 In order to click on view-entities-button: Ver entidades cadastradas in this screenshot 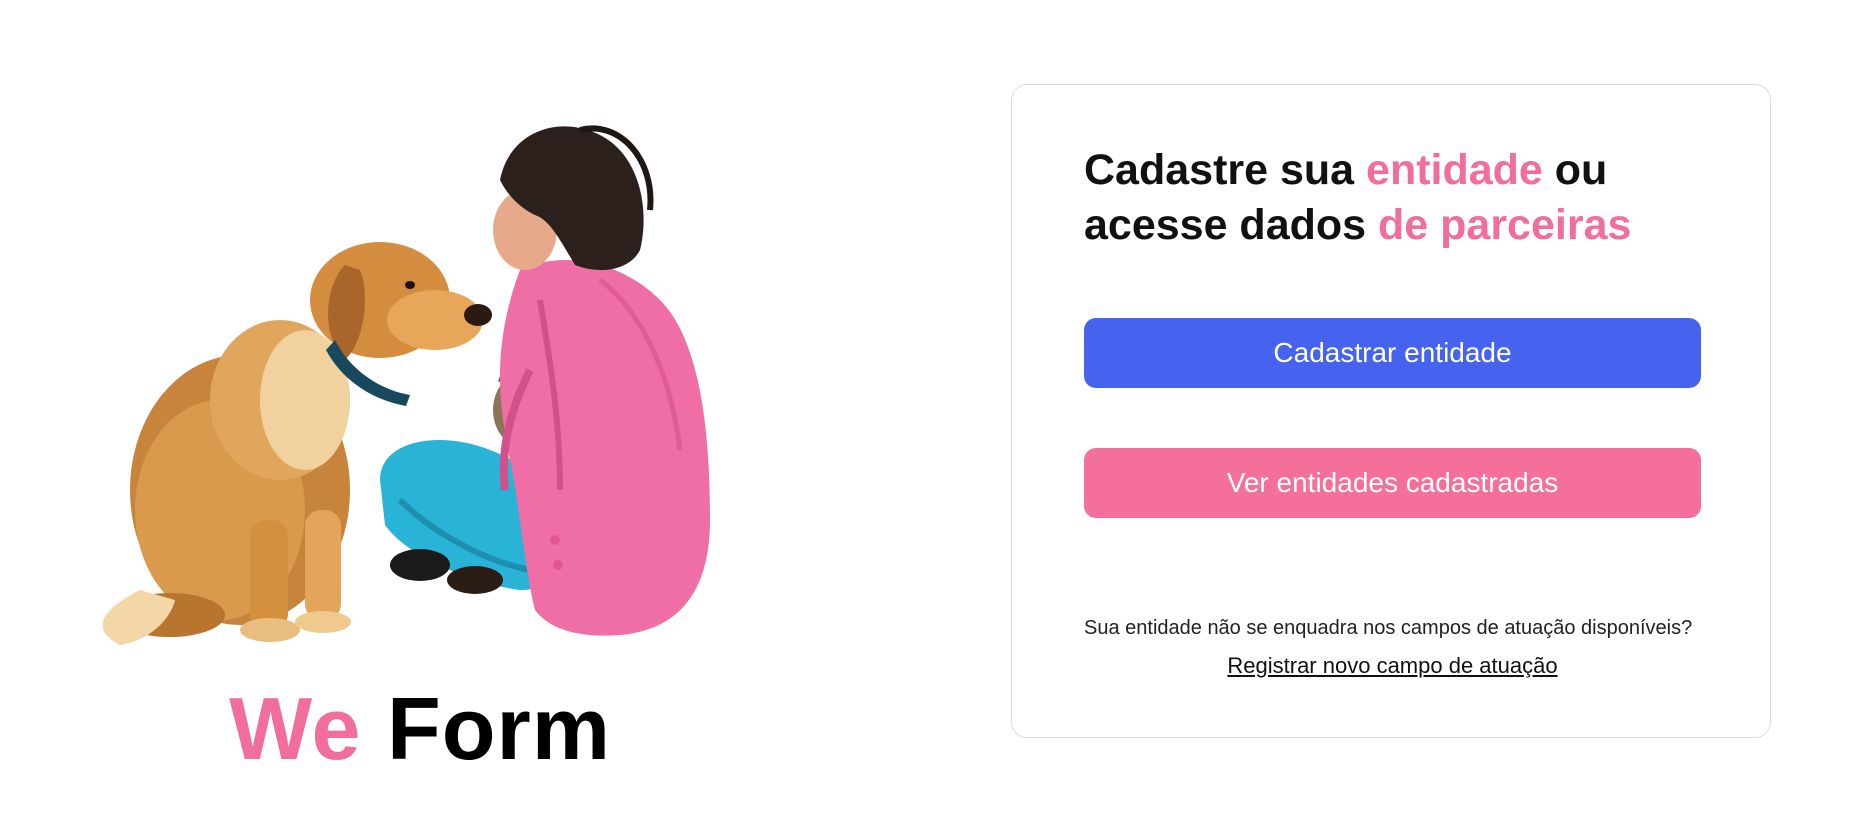, I will do `click(1392, 483)`.